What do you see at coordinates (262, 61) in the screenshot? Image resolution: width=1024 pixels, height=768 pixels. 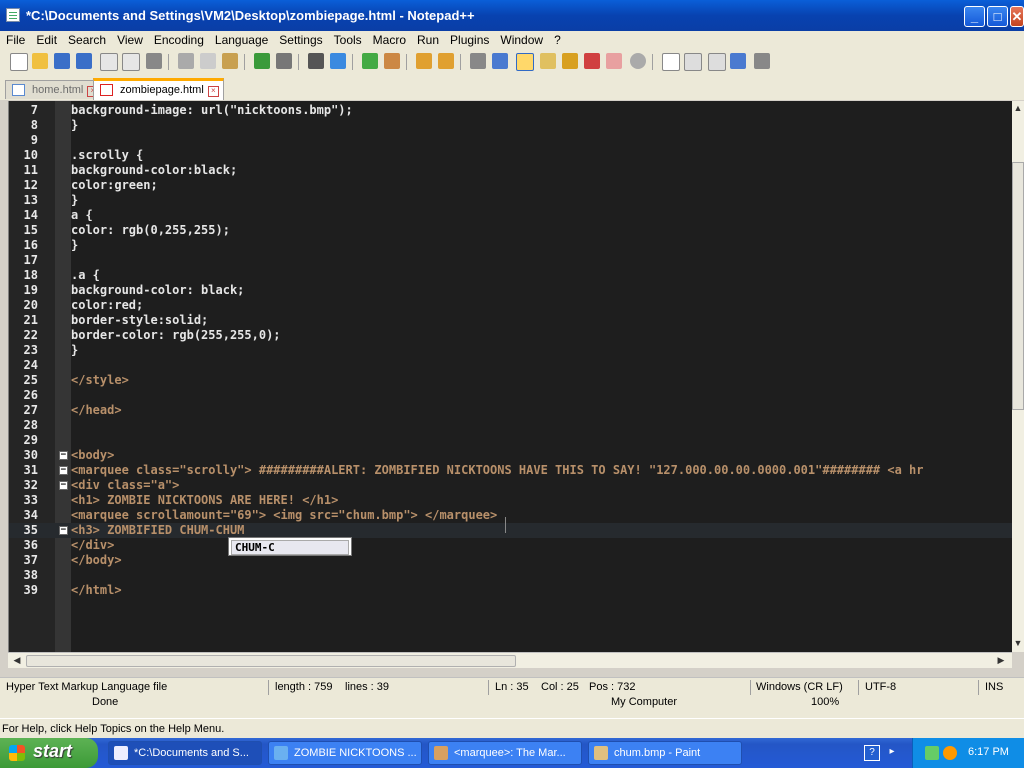 I see `undo-icon` at bounding box center [262, 61].